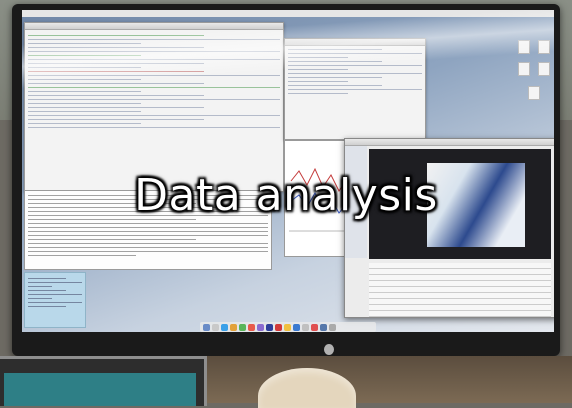  What do you see at coordinates (154, 26) in the screenshot?
I see `rstudio-titlebar` at bounding box center [154, 26].